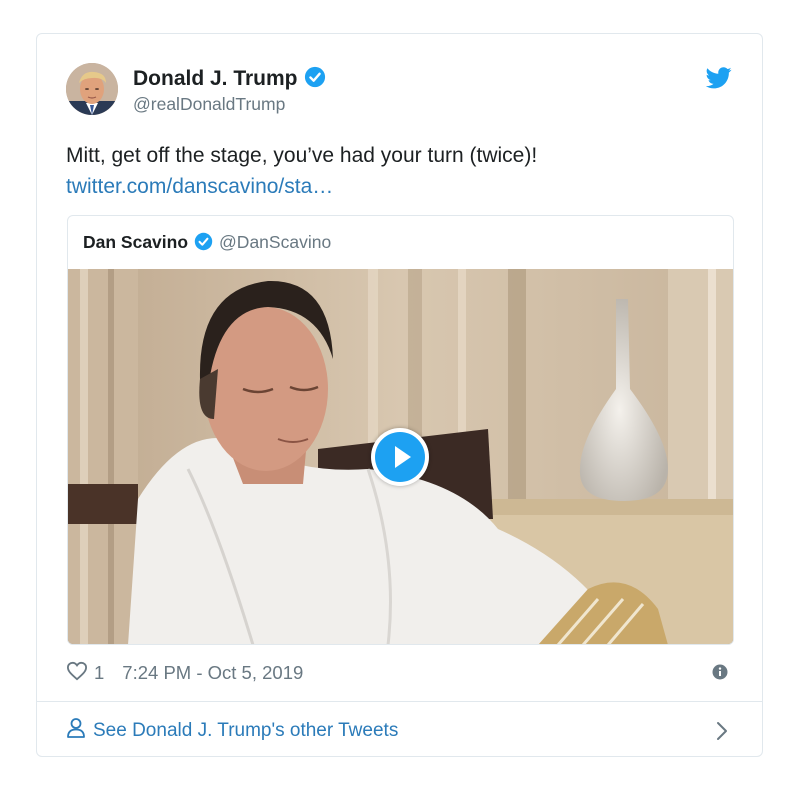 The height and width of the screenshot is (794, 800). I want to click on info-icon, so click(720, 674).